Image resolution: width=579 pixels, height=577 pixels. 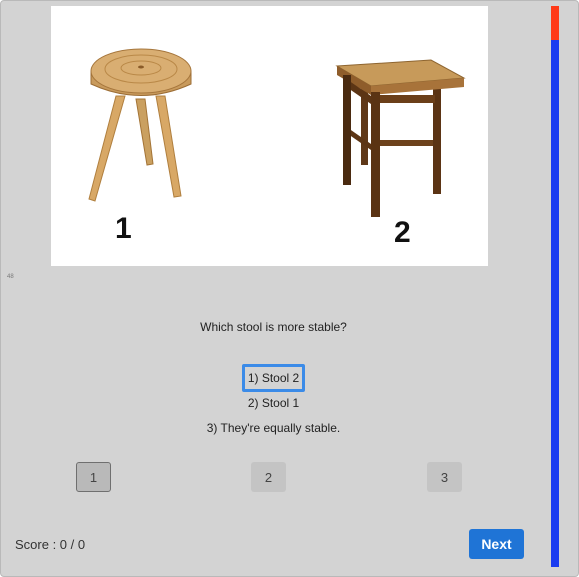 What do you see at coordinates (10, 277) in the screenshot?
I see `figure-number: 48` at bounding box center [10, 277].